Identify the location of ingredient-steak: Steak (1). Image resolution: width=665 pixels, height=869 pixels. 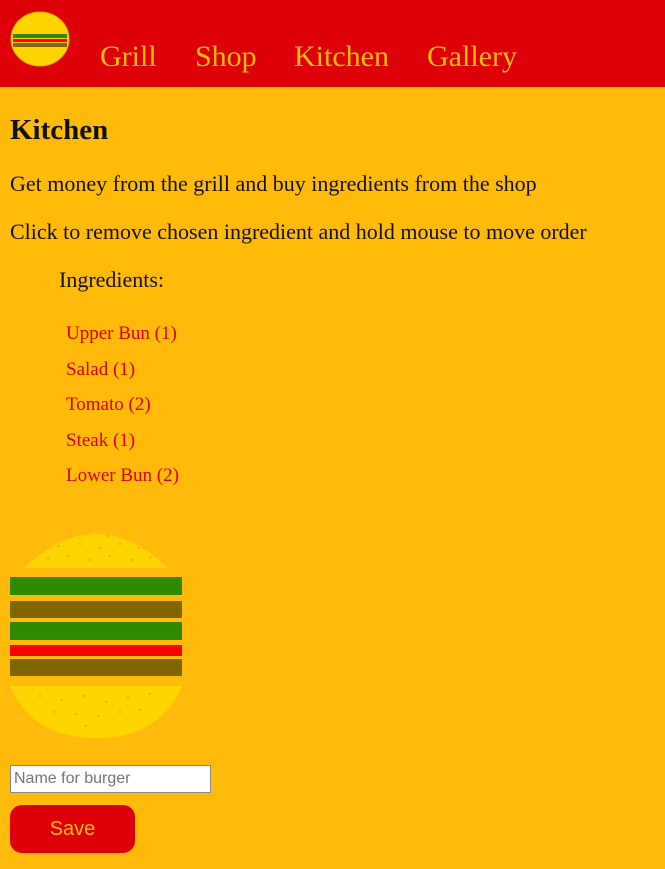
(122, 447).